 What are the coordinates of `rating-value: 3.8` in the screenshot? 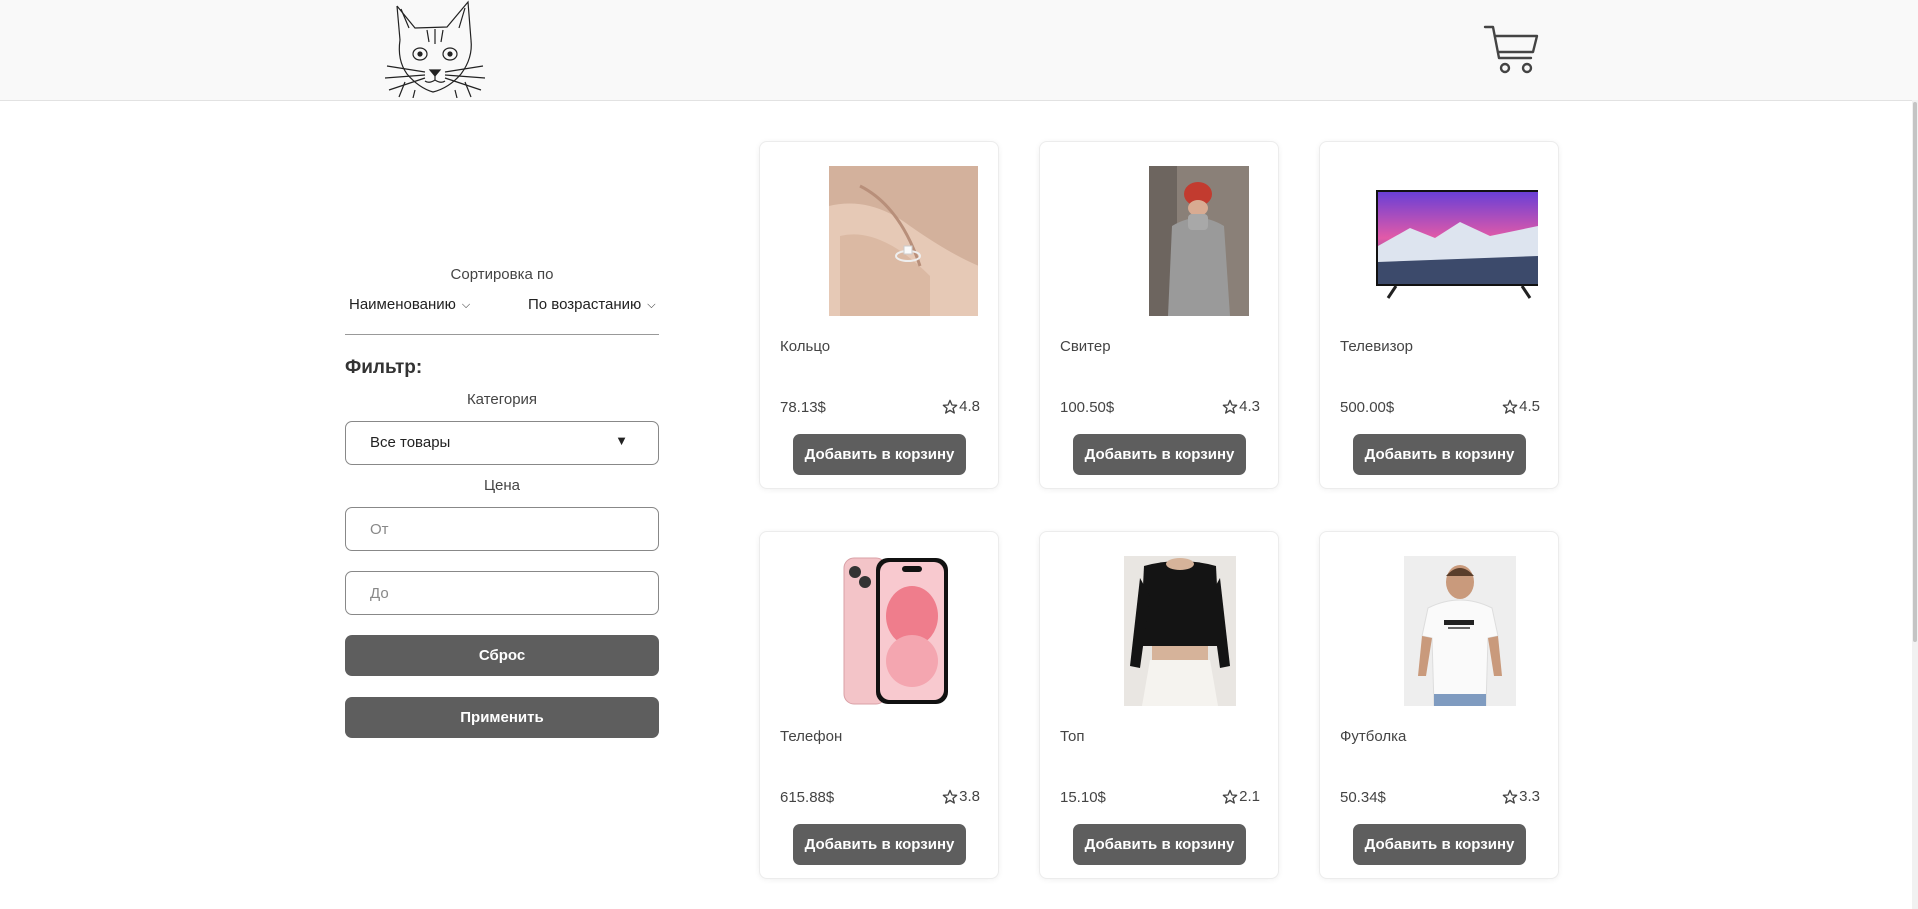 It's located at (969, 796).